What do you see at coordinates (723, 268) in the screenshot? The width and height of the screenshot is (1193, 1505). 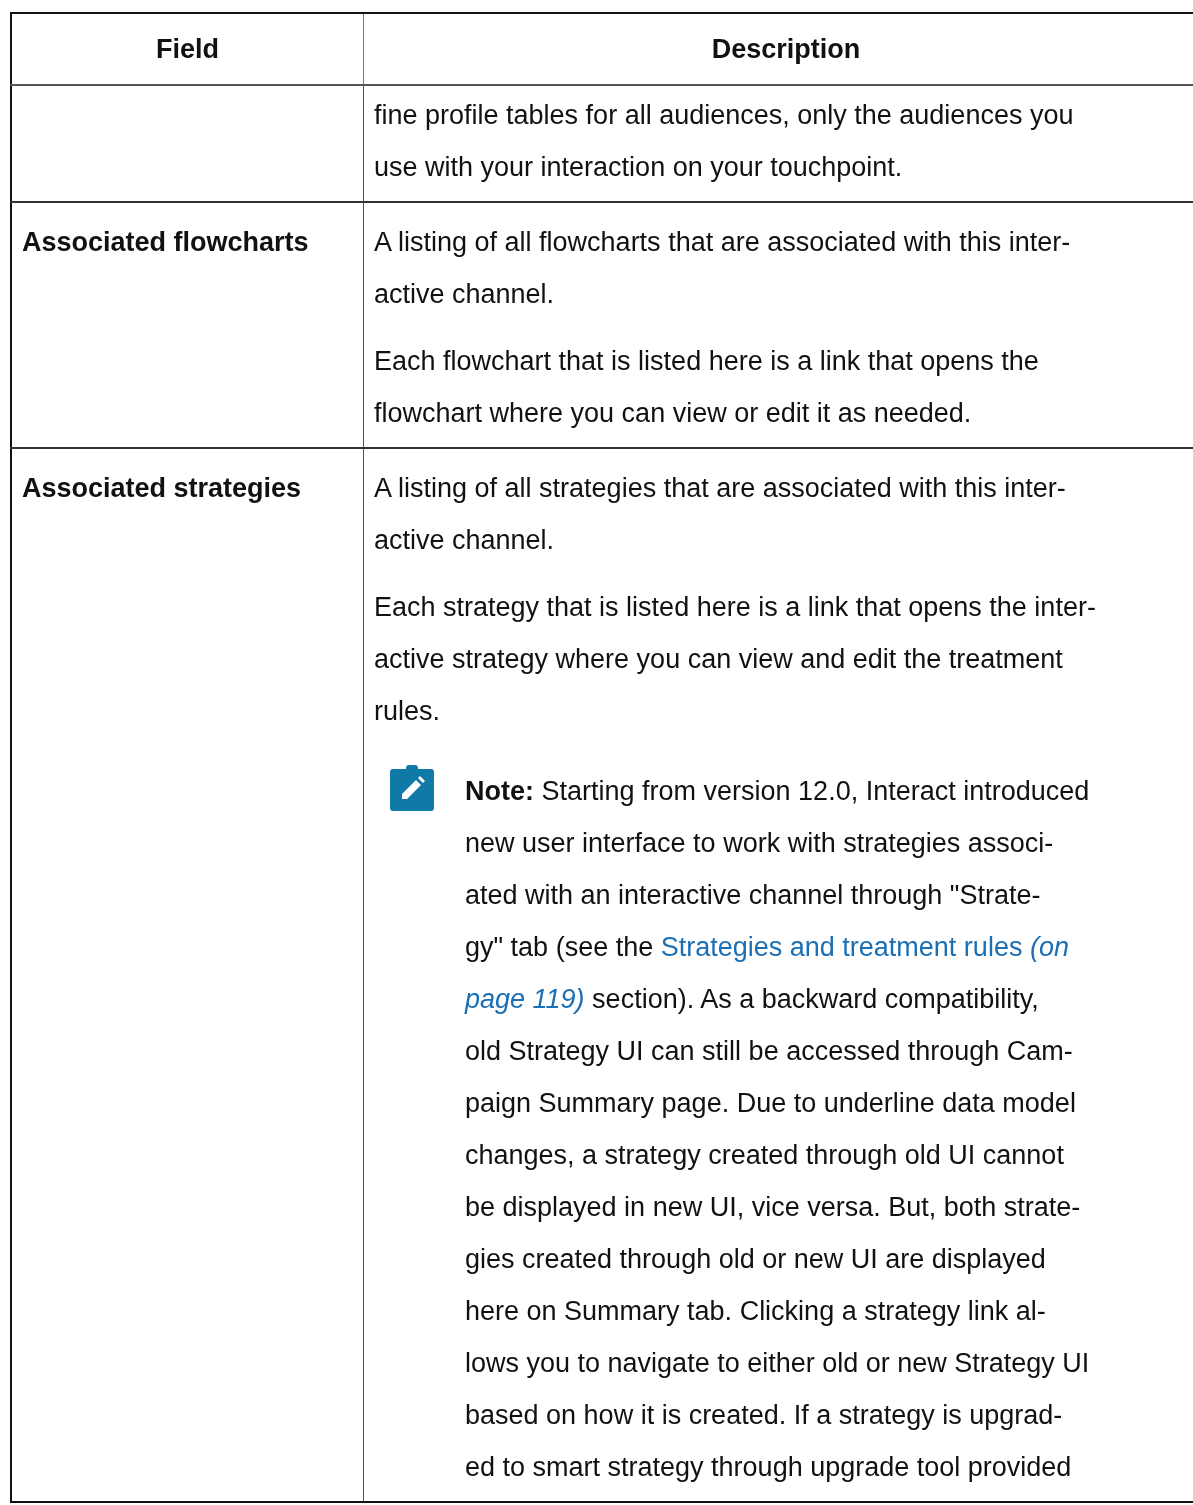 I see `description-text: A listing of all flowcharts that are associated with this inter- active channel.` at bounding box center [723, 268].